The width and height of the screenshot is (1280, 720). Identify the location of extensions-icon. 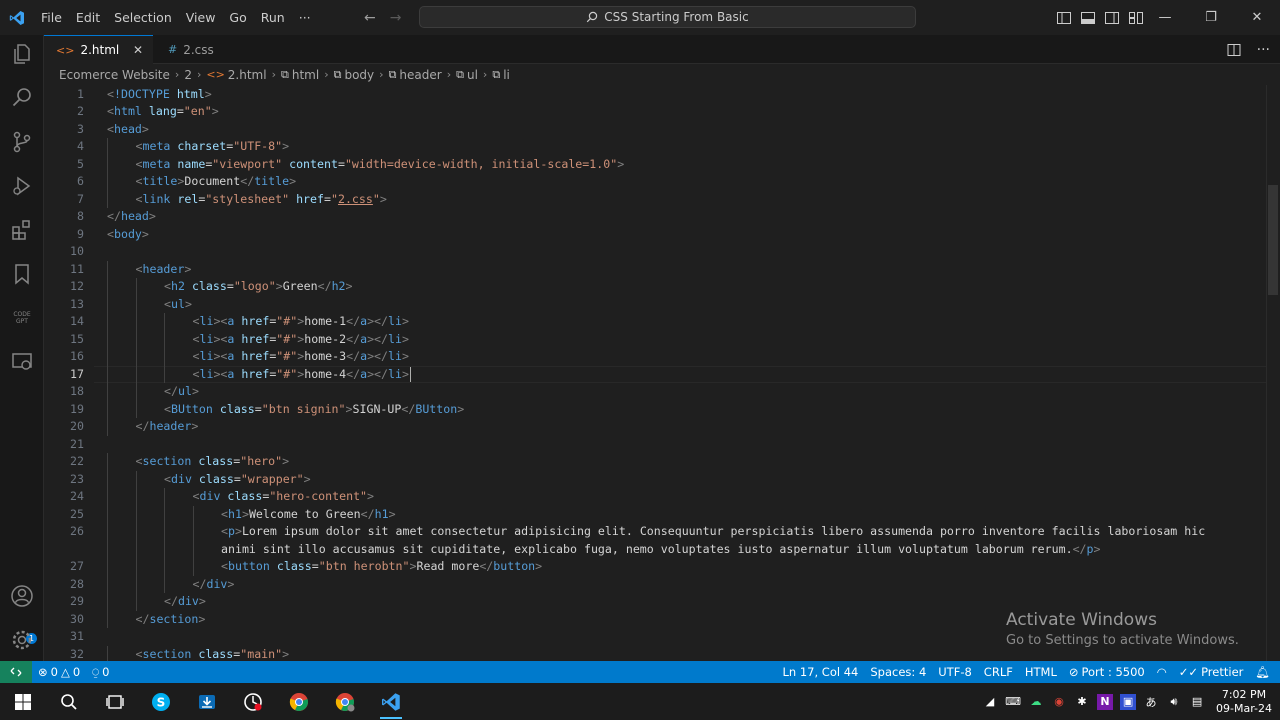
(22, 230).